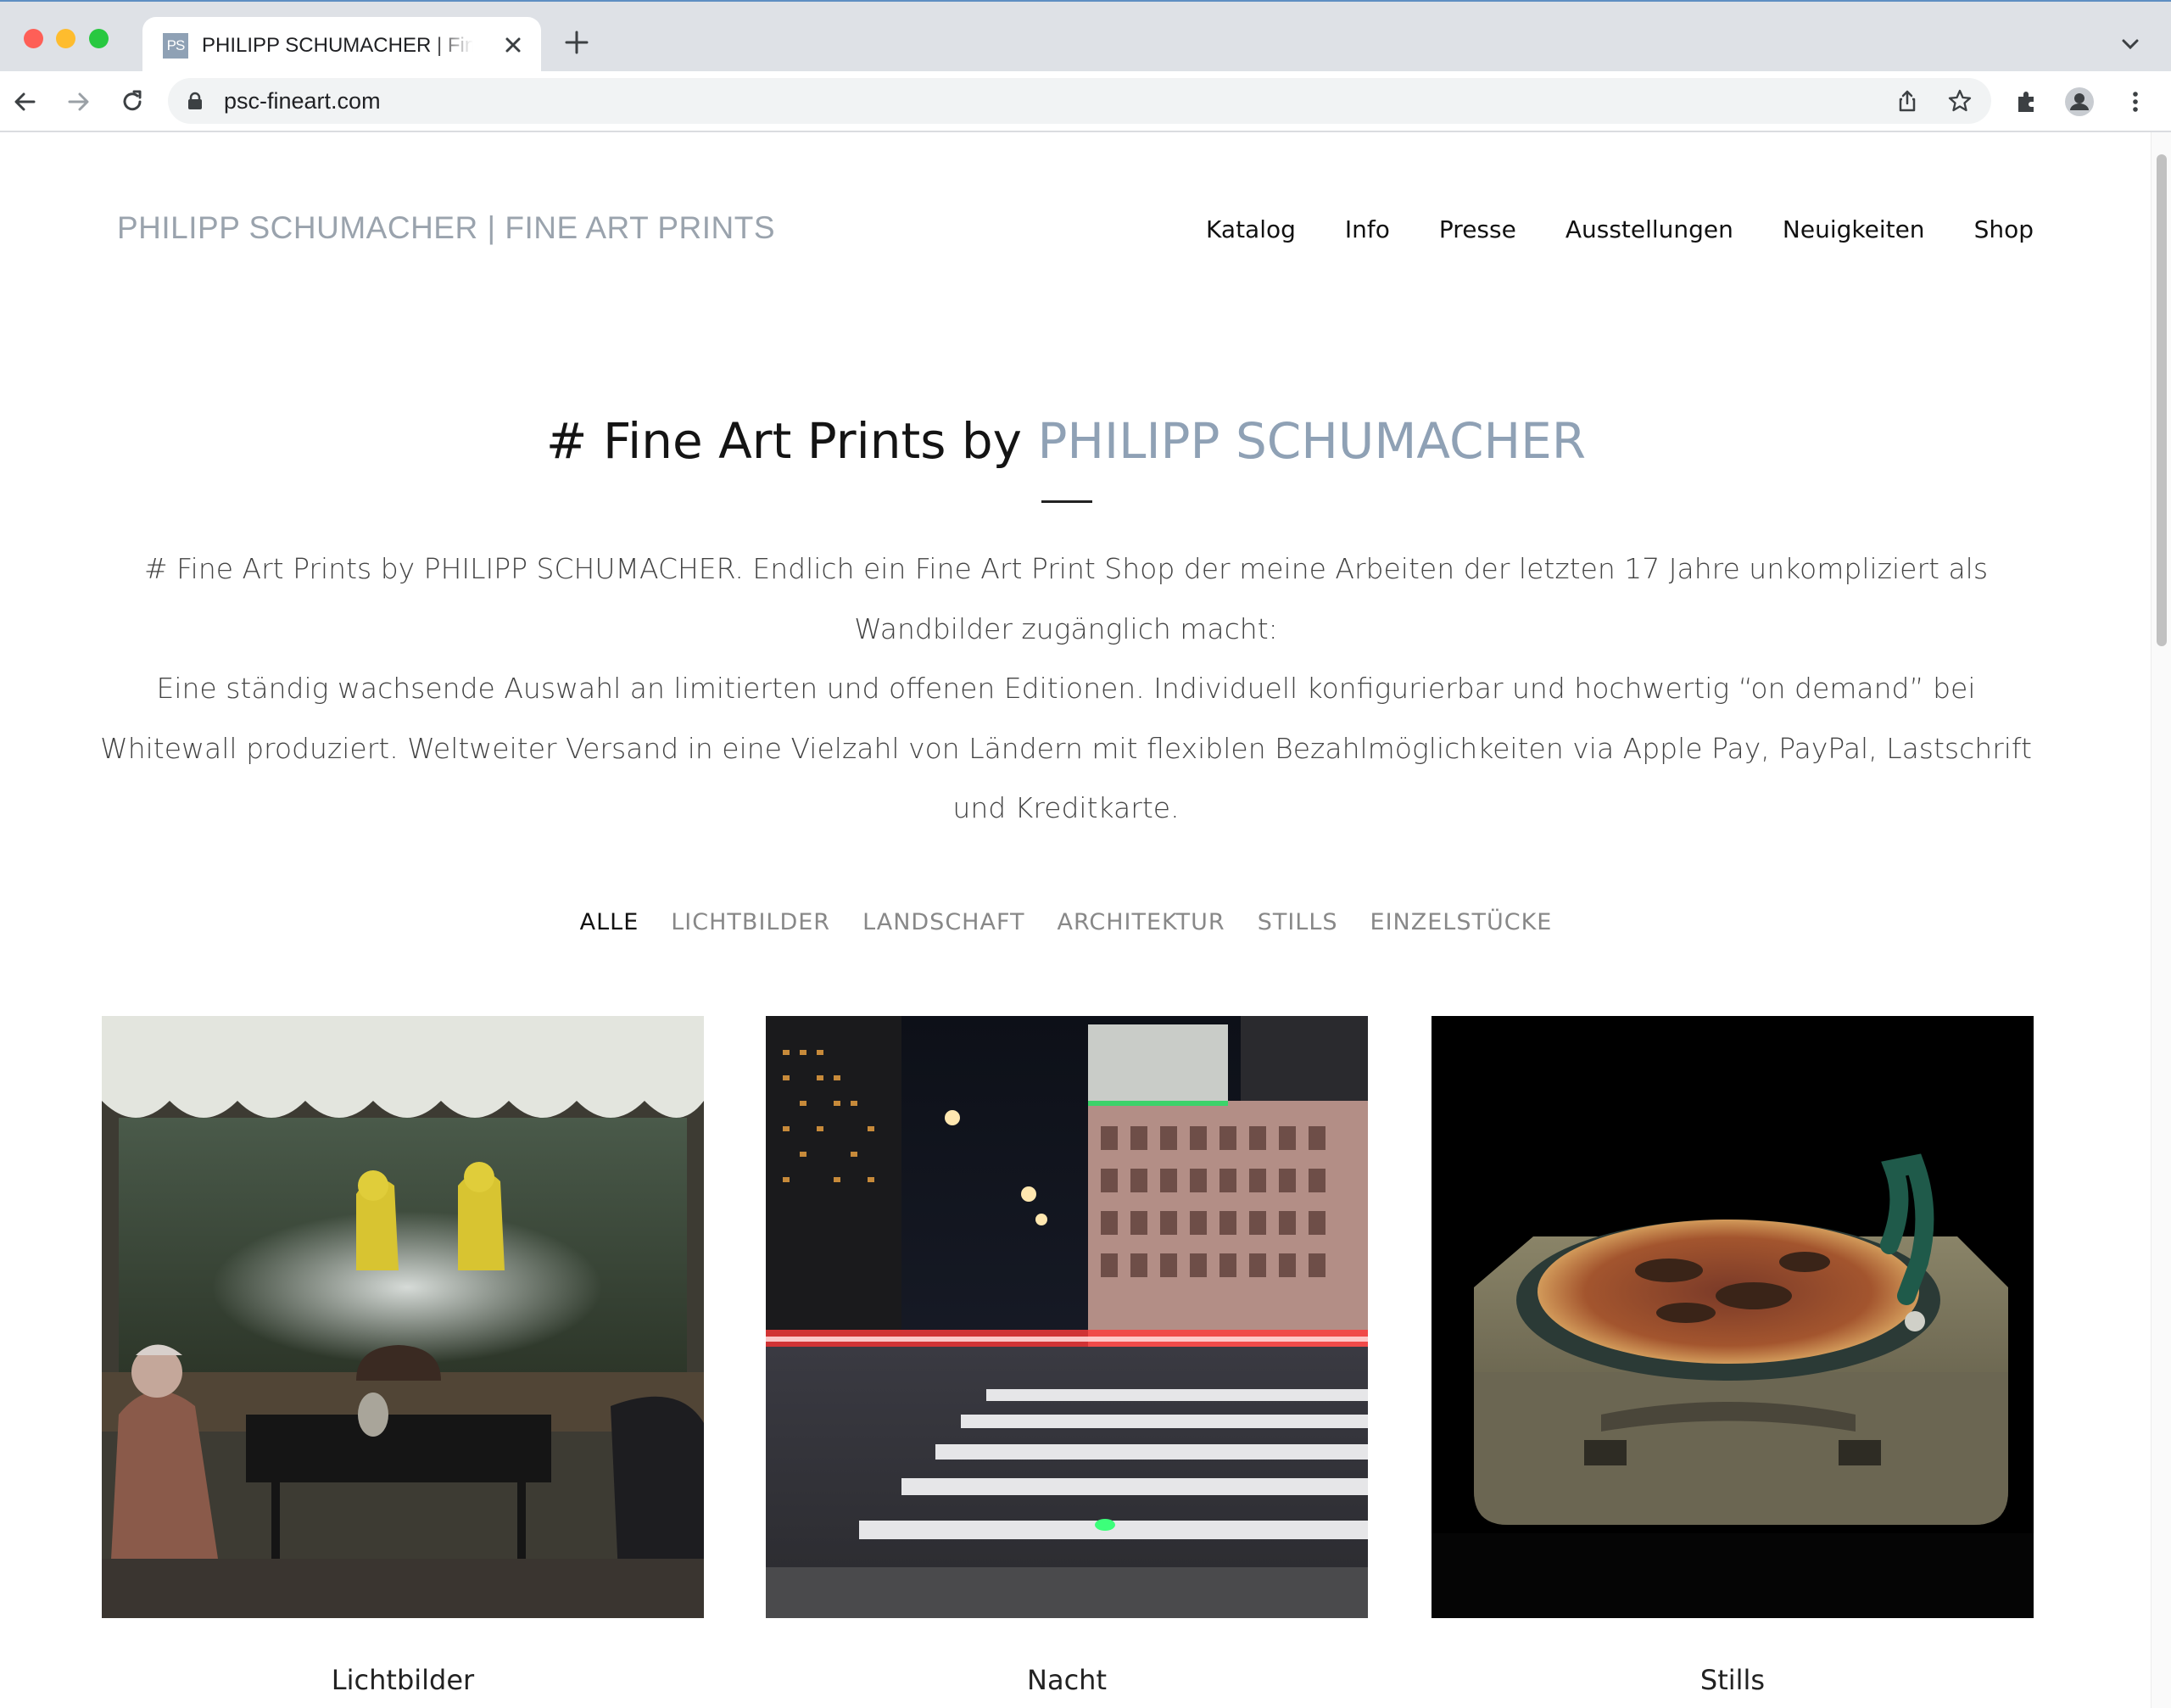  What do you see at coordinates (1079, 101) in the screenshot?
I see `address-bar: psc-fineart.com` at bounding box center [1079, 101].